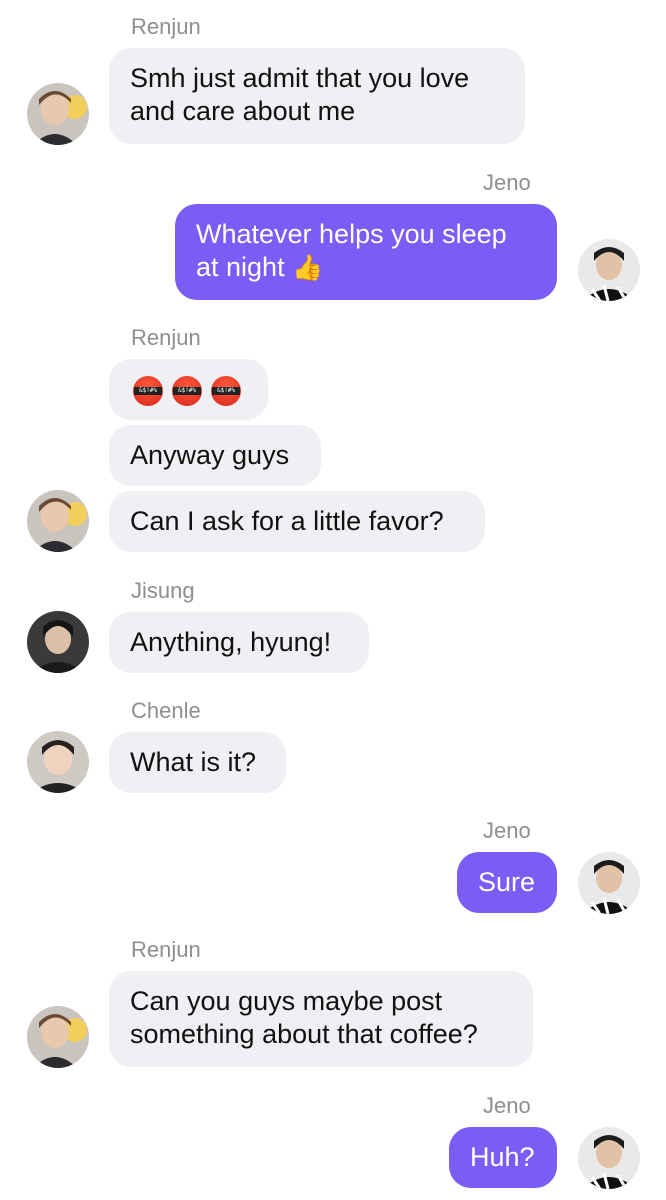 The image size is (666, 1200). I want to click on message-text-line: Smh just admit that you love, so click(300, 78).